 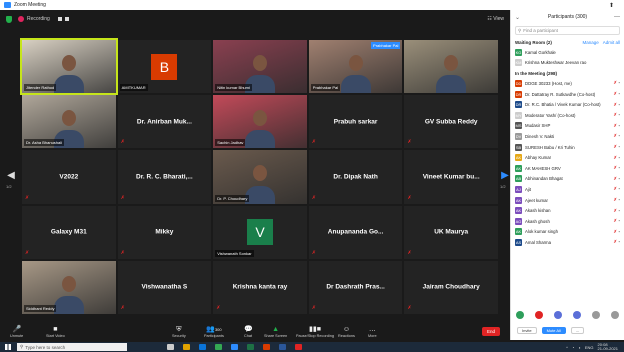 What do you see at coordinates (260, 67) in the screenshot?
I see `participant-tile: Nitin kumar Bhumi` at bounding box center [260, 67].